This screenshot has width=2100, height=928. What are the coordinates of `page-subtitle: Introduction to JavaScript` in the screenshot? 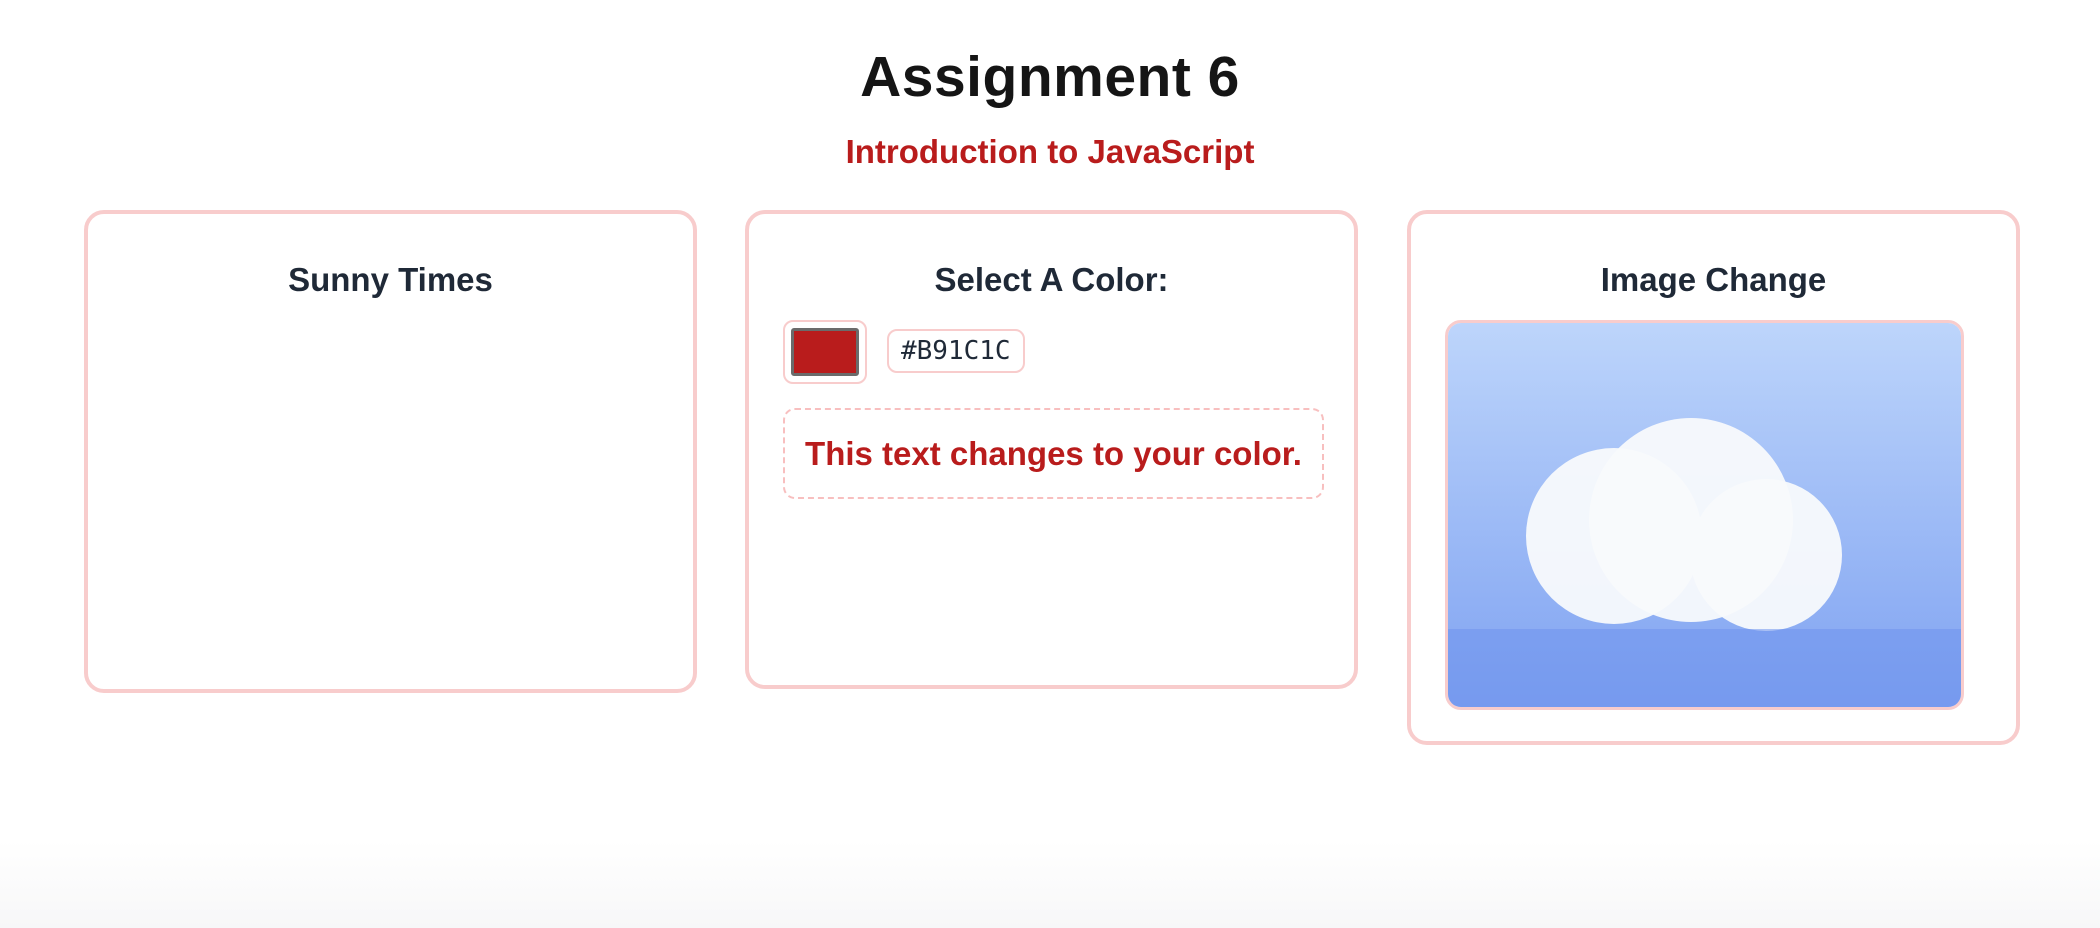 It's located at (1050, 151).